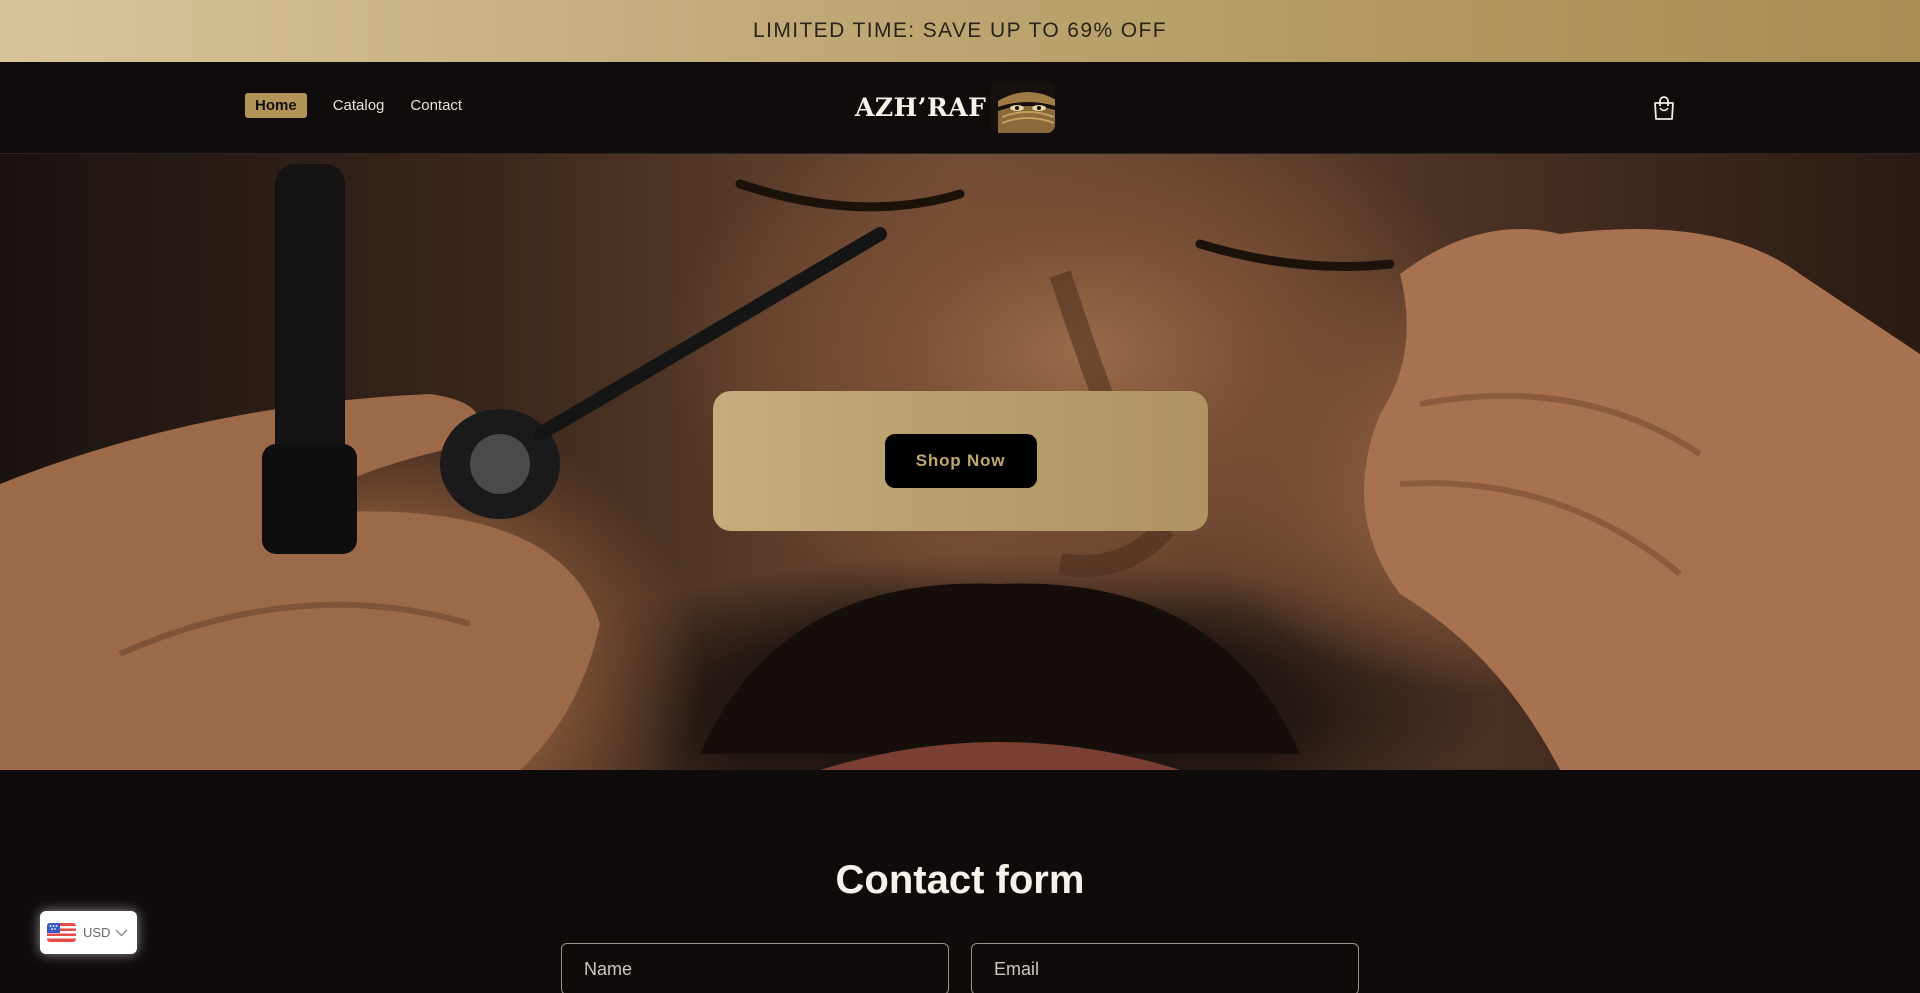 The width and height of the screenshot is (1920, 993). I want to click on announcement-text: LIMITED TIME: SAVE UP TO 69% OFF, so click(960, 30).